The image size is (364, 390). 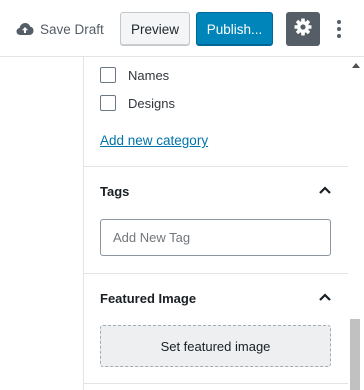 I want to click on cloud-upload-icon, so click(x=25, y=29).